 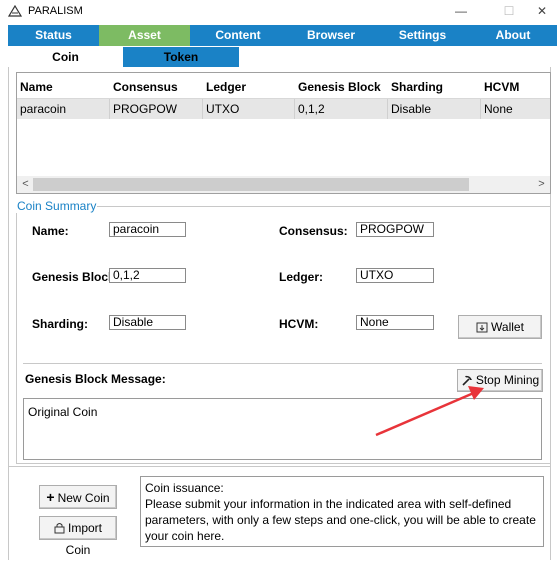 I want to click on sharding-field: Disable, so click(x=147, y=322).